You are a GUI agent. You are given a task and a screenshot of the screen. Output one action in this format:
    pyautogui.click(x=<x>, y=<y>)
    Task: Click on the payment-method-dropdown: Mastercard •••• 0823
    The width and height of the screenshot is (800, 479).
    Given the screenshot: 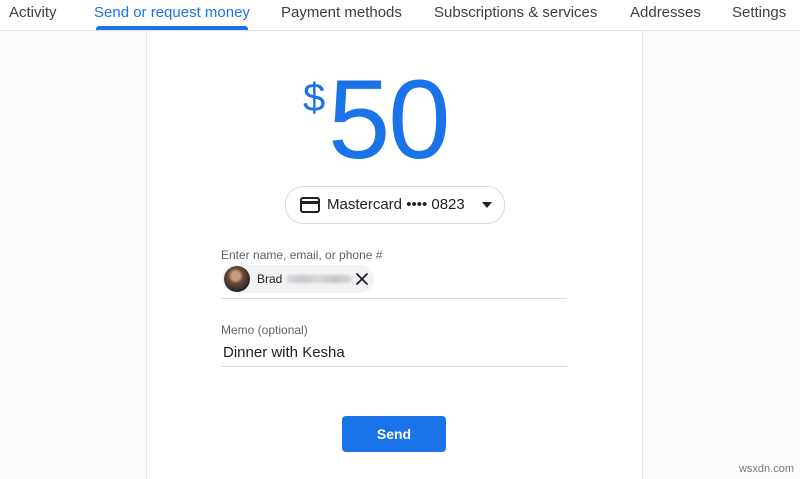 What is the action you would take?
    pyautogui.click(x=395, y=205)
    